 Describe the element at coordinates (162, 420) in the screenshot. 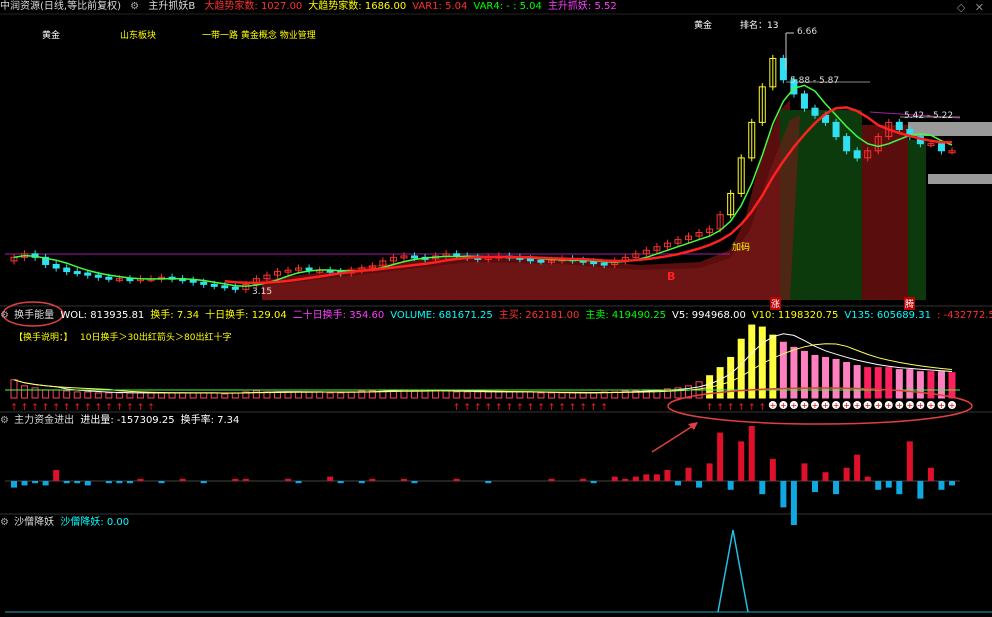

I see `capital-indicator-values: 进出量: -157309.25 换手率: 7.34` at that location.